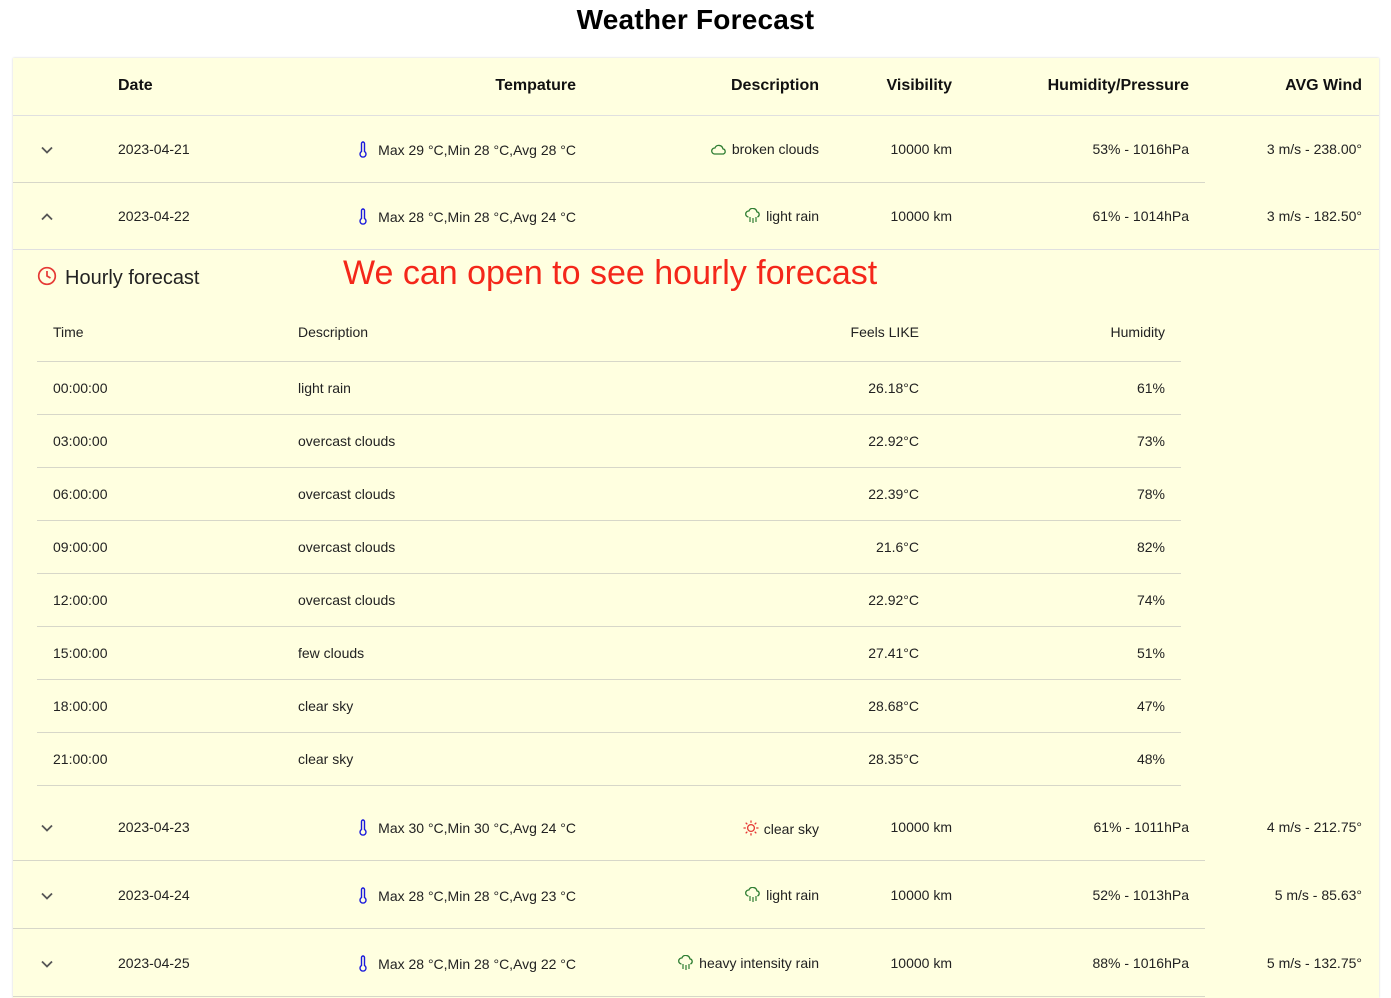 The image size is (1391, 998). I want to click on row-humidity-pressure: 88% - 1016hPa, so click(1140, 963).